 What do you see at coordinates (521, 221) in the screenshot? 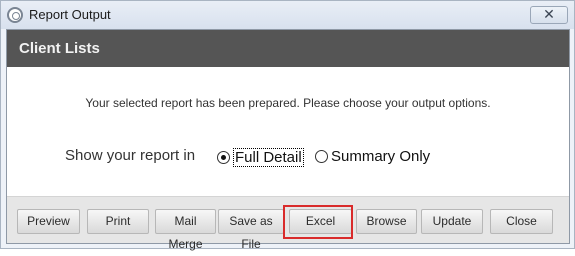
I see `close-button: Close` at bounding box center [521, 221].